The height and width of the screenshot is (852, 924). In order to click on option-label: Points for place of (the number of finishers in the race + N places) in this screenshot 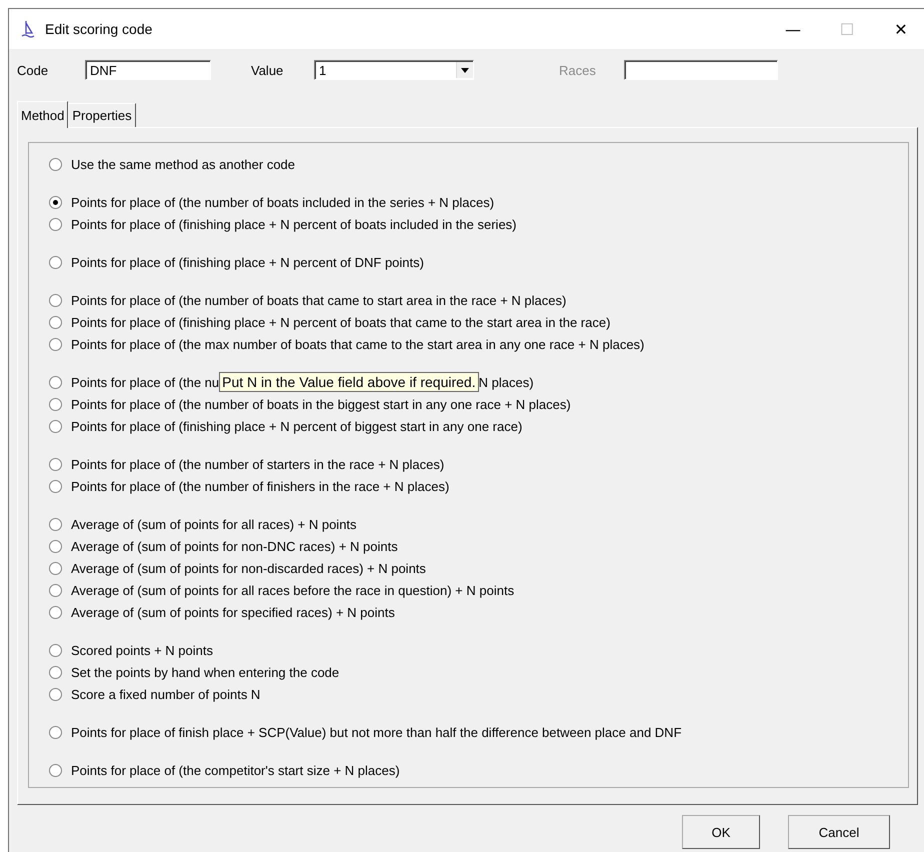, I will do `click(260, 486)`.